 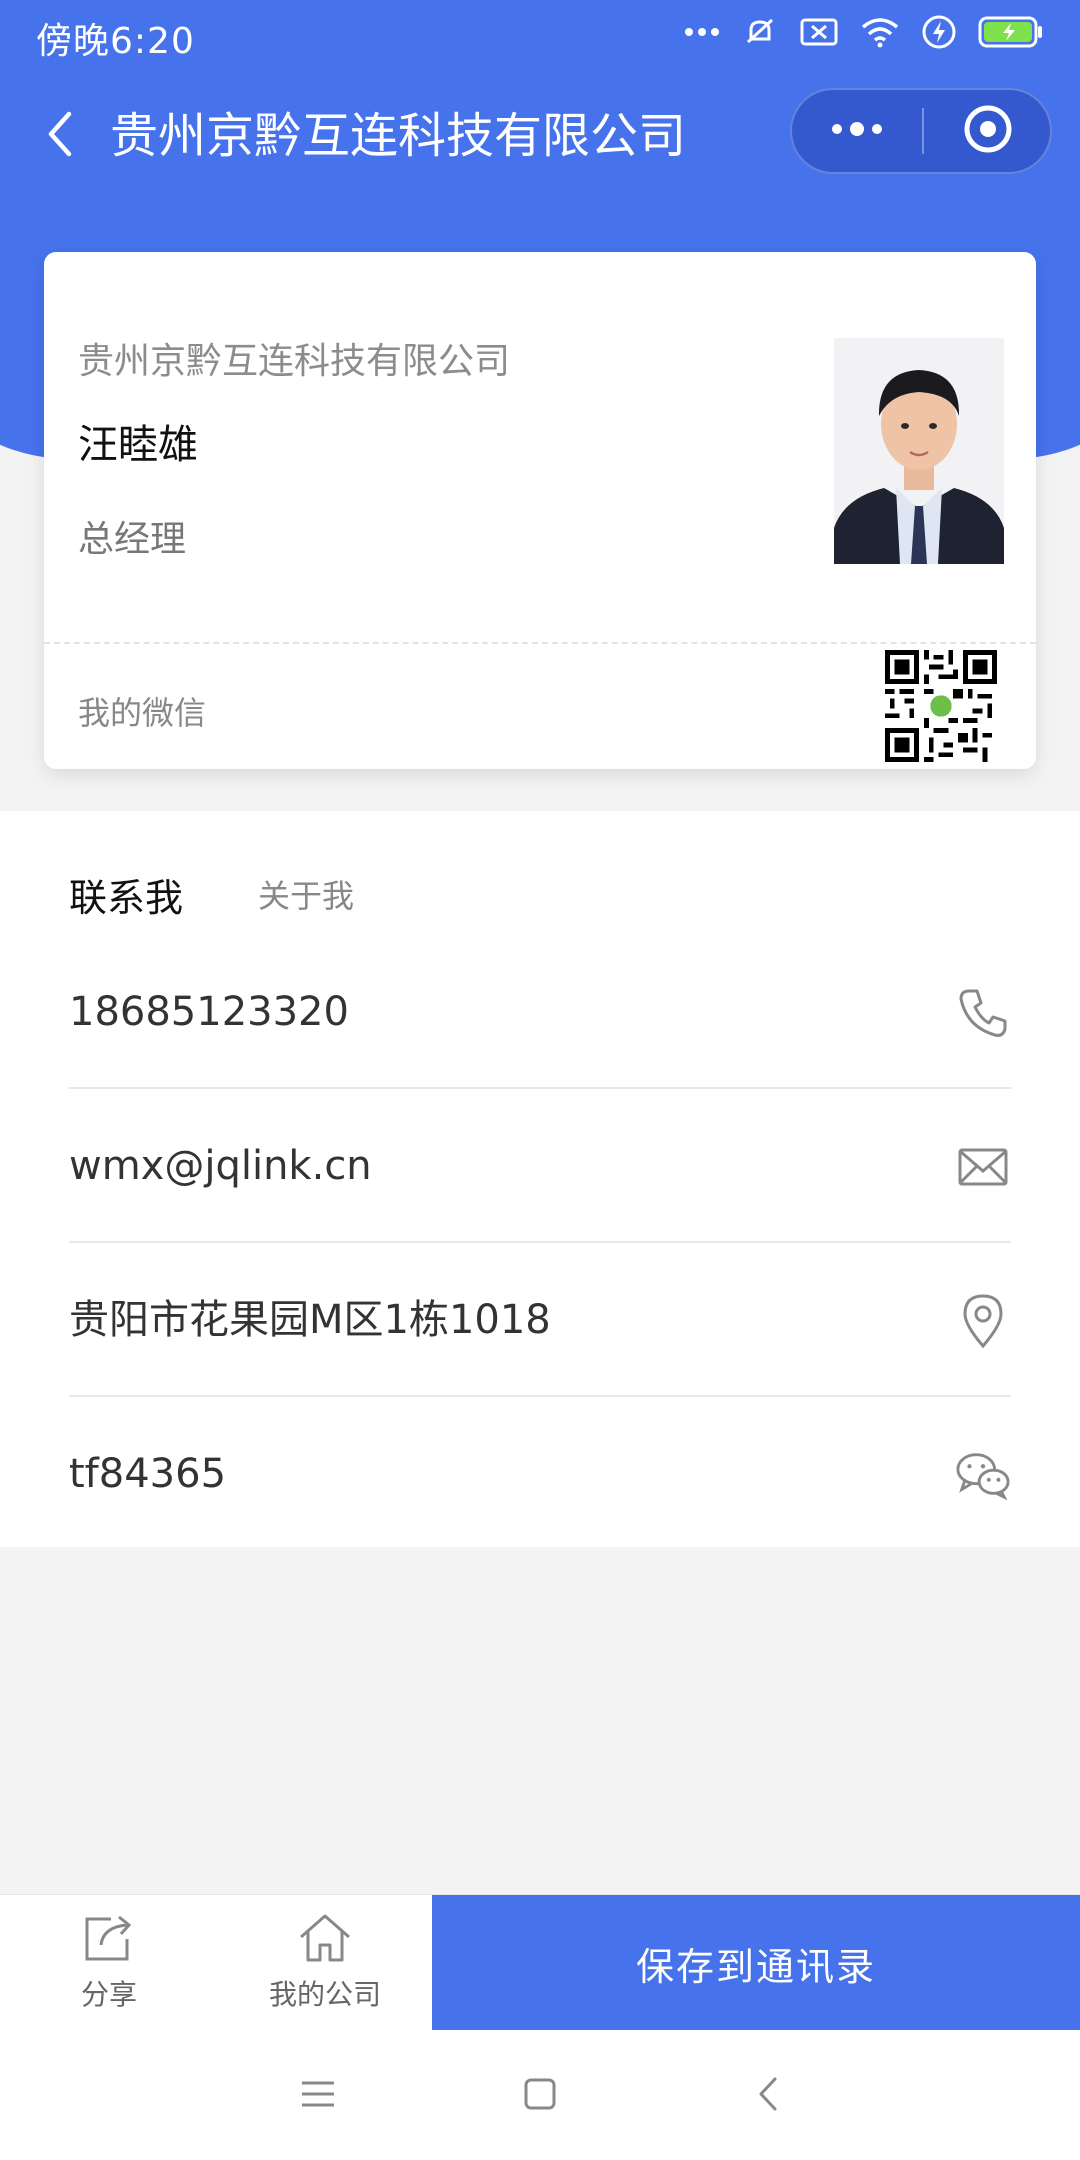 What do you see at coordinates (1011, 32) in the screenshot?
I see `battery-icon` at bounding box center [1011, 32].